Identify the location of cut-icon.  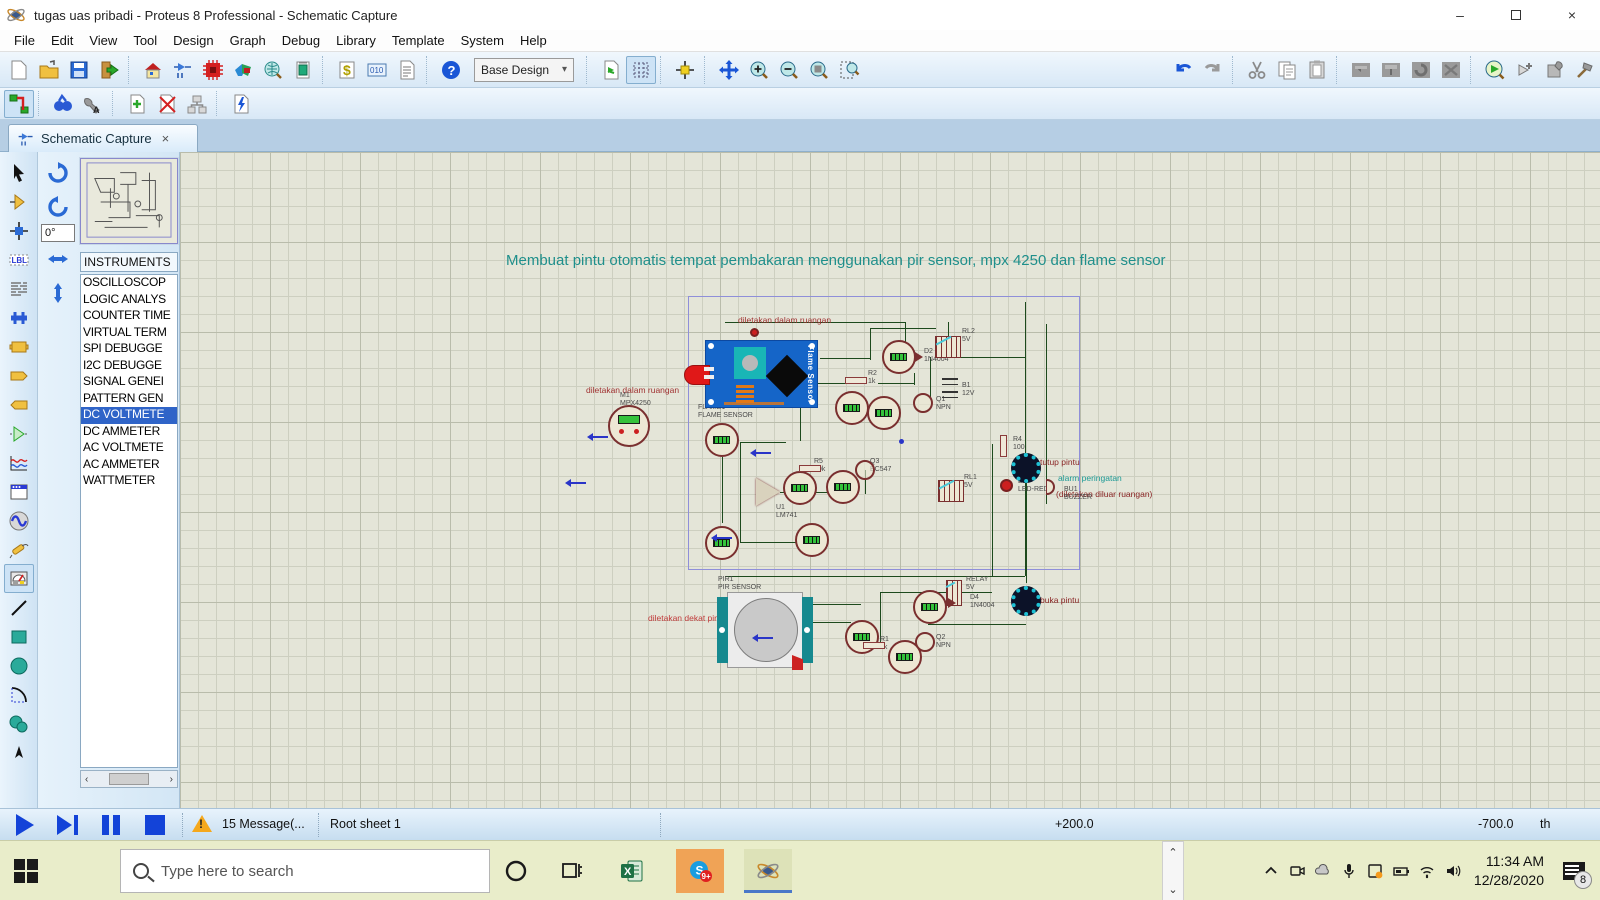
(1257, 70).